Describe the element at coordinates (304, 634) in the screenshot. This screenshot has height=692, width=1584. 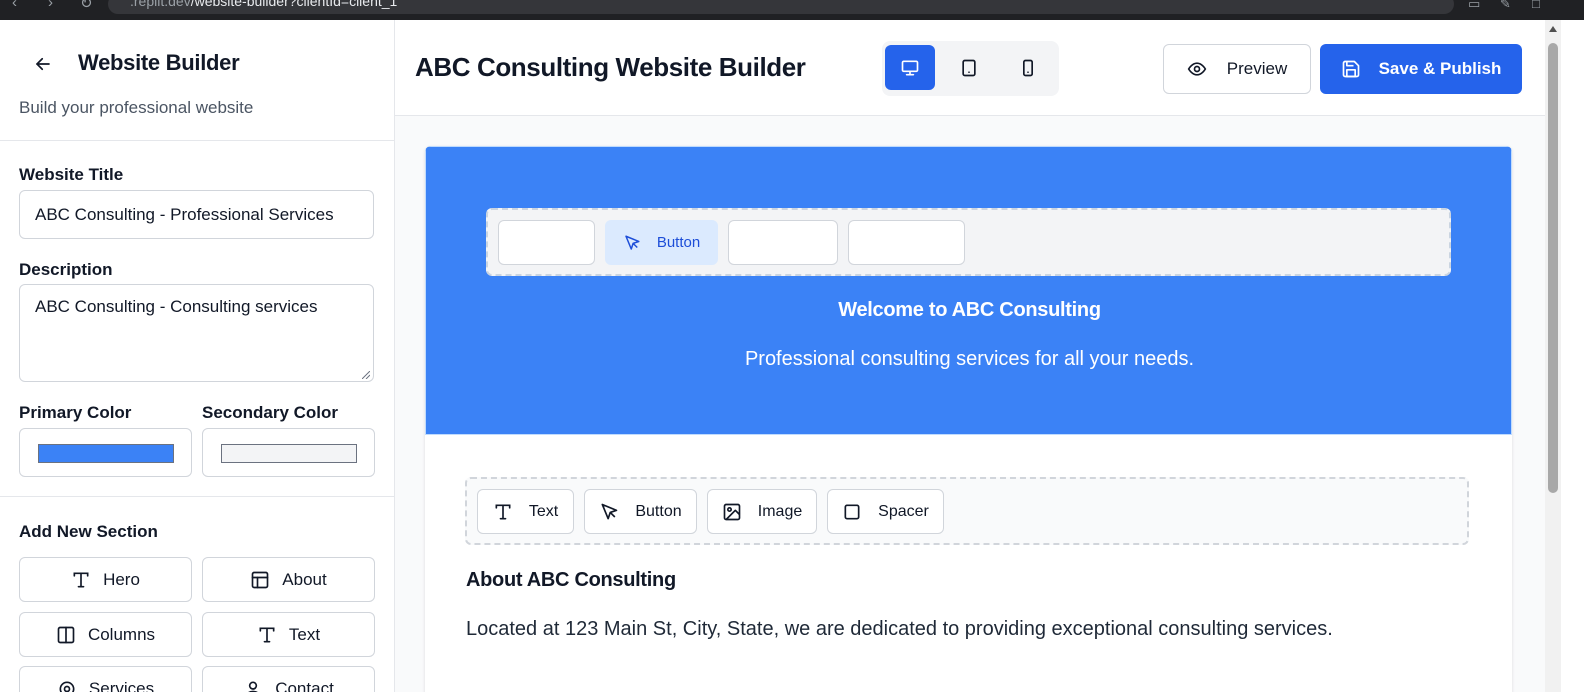
I see `add-text-label: Text` at that location.